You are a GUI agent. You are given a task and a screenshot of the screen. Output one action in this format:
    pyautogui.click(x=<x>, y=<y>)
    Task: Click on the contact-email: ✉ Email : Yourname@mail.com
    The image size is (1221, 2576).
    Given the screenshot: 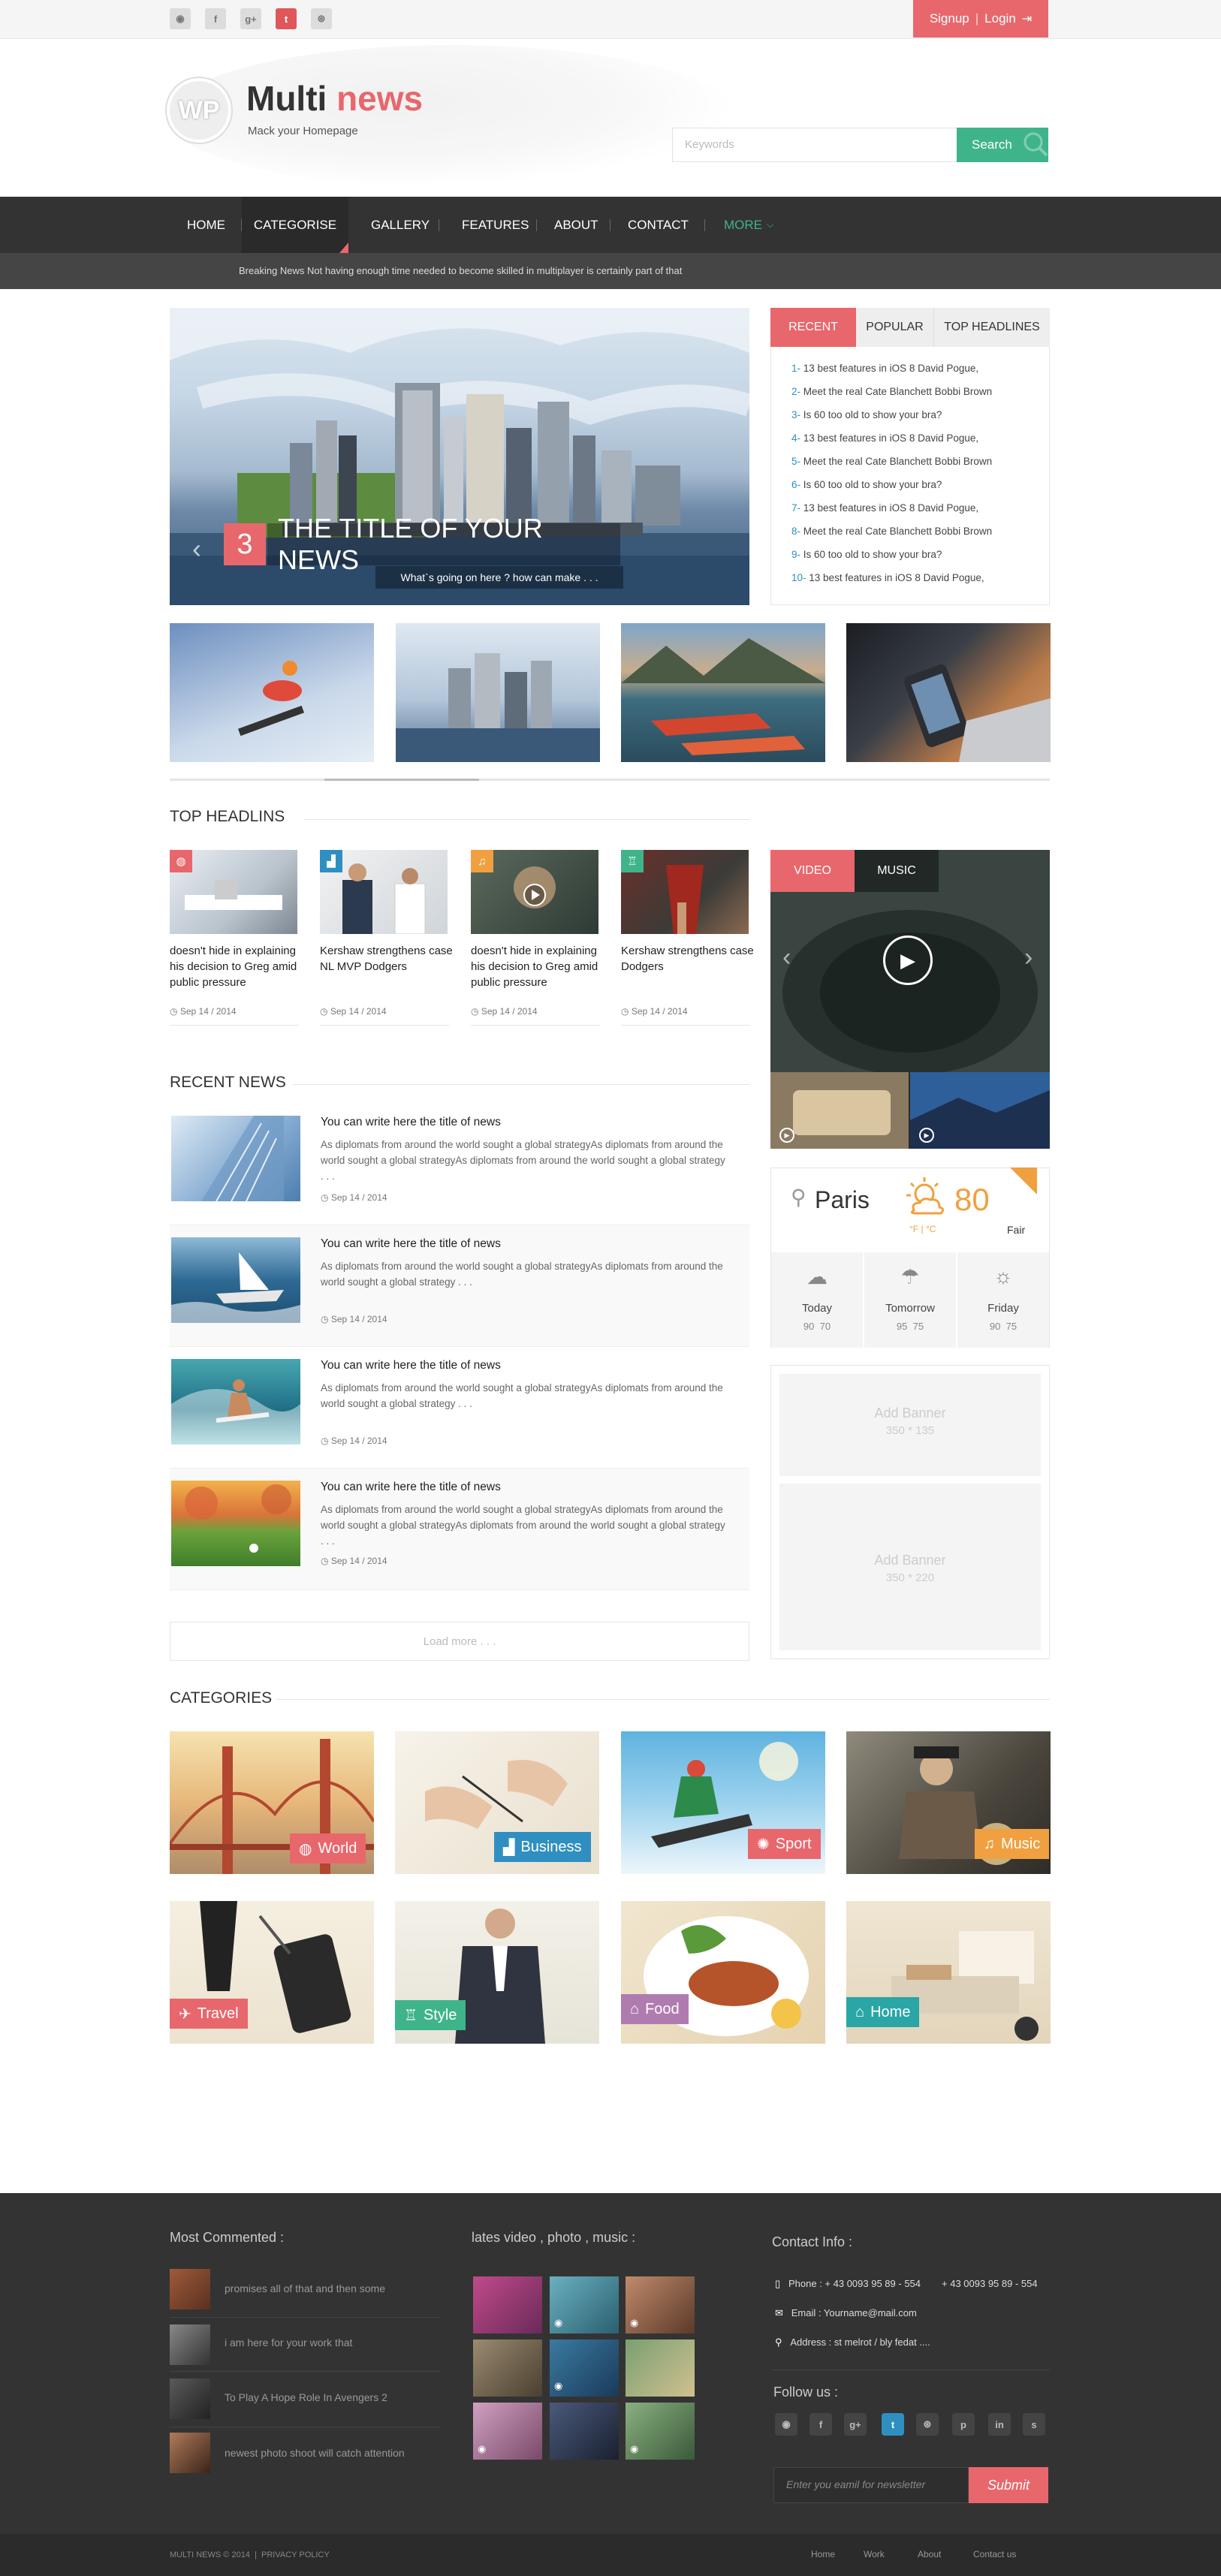 What is the action you would take?
    pyautogui.click(x=846, y=2313)
    